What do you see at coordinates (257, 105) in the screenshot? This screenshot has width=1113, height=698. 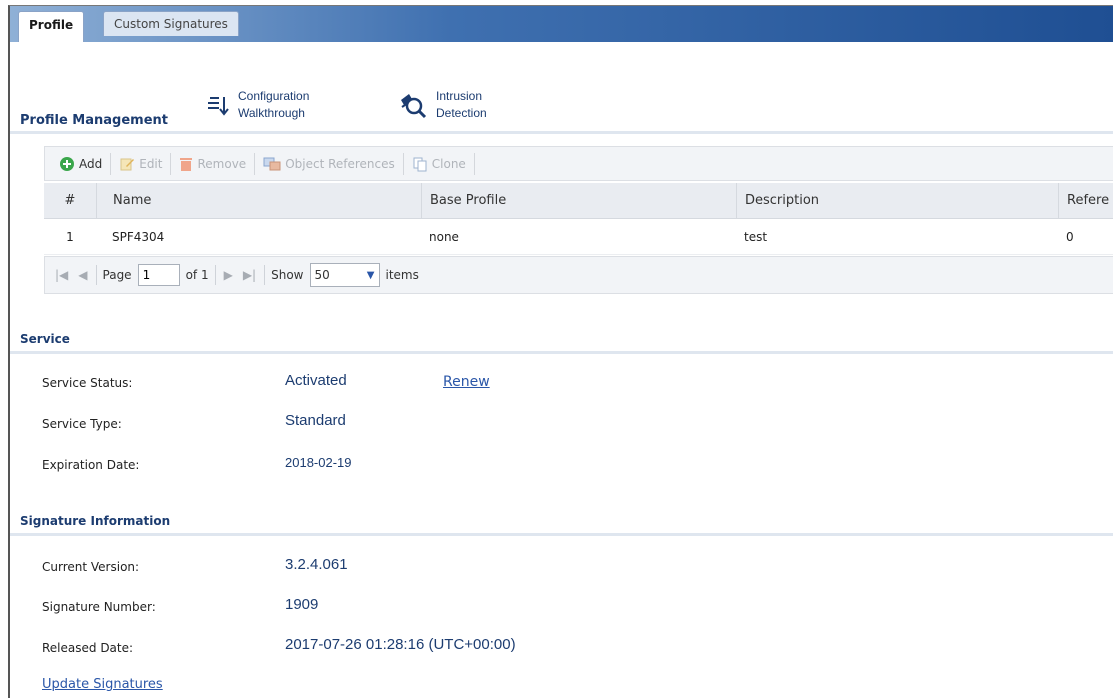 I see `configuration-walkthrough-link: Configuration Walkthrough` at bounding box center [257, 105].